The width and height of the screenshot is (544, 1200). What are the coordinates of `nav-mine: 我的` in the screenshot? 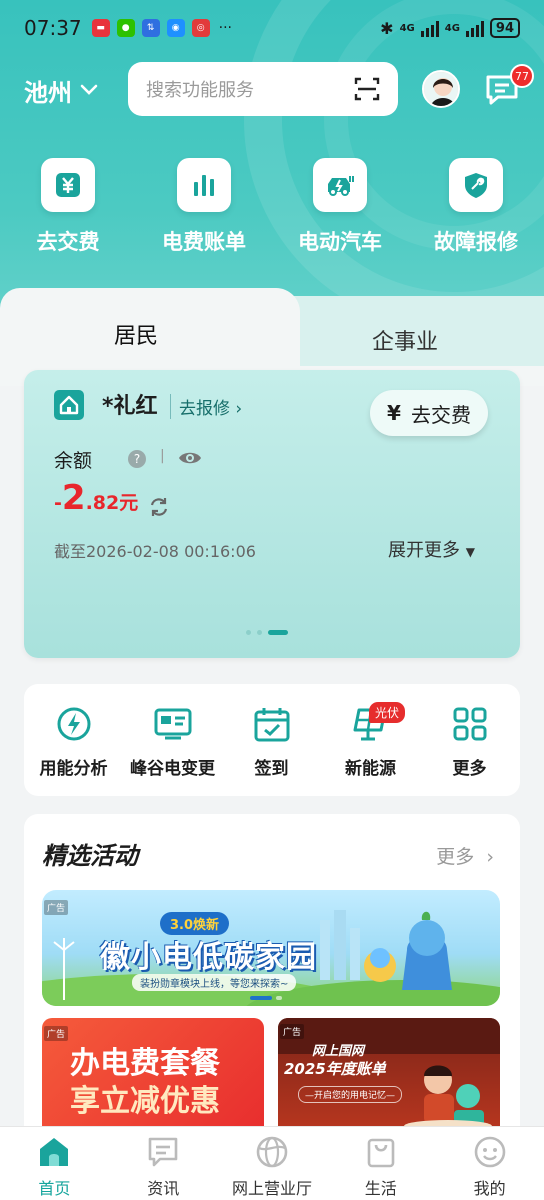 It's located at (489, 1163).